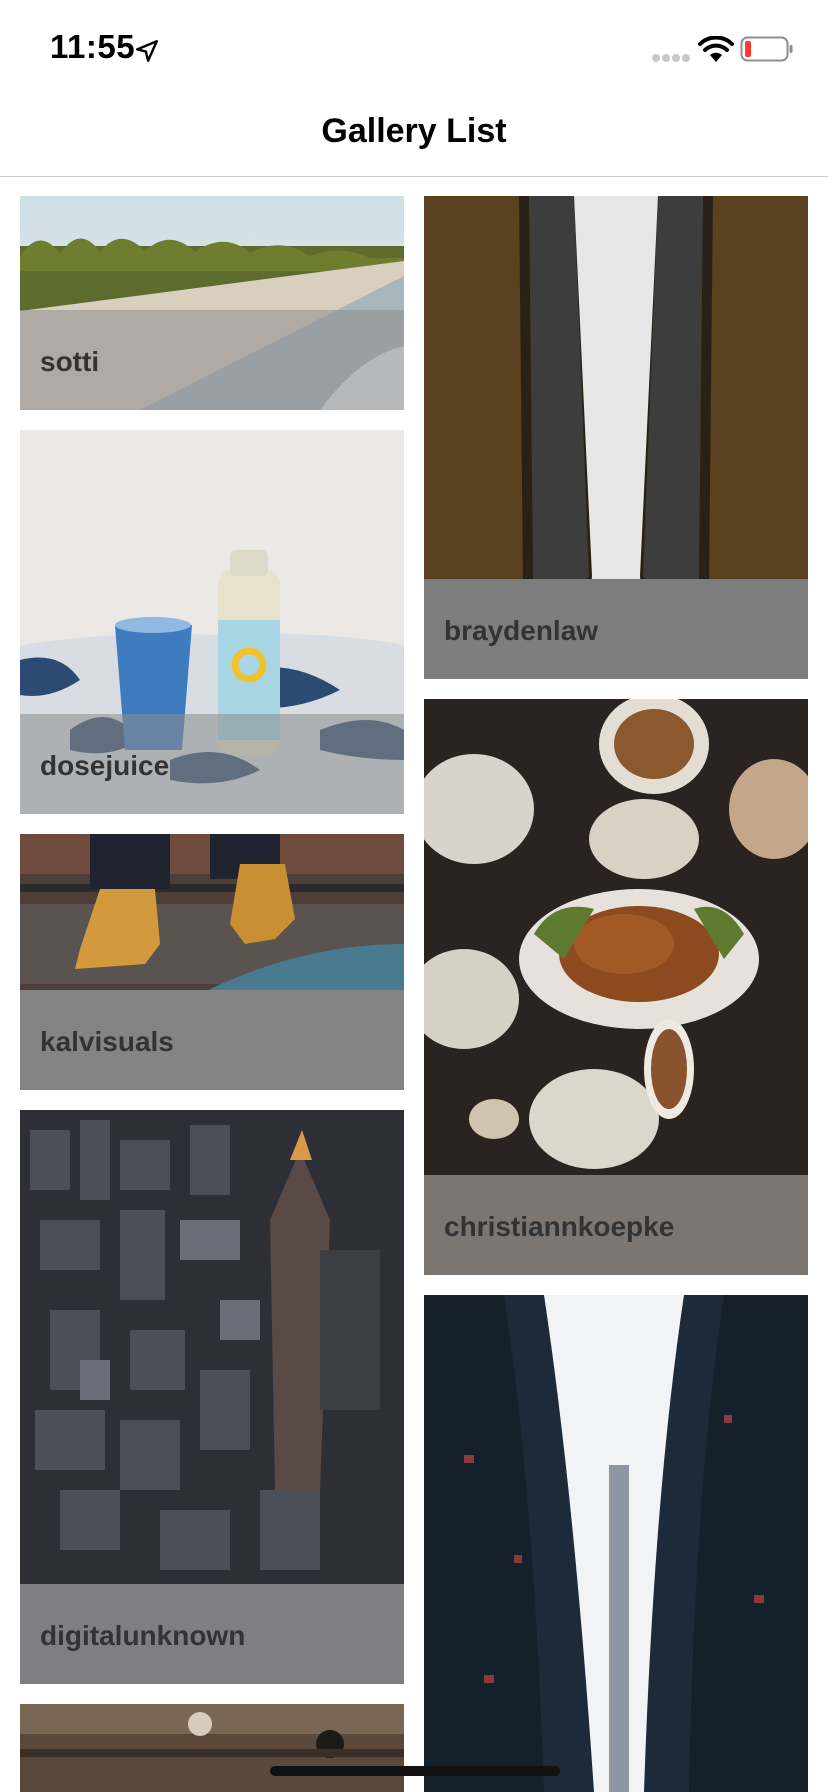 The width and height of the screenshot is (828, 1792). Describe the element at coordinates (212, 1397) in the screenshot. I see `gallery-card: digitalunknown` at that location.